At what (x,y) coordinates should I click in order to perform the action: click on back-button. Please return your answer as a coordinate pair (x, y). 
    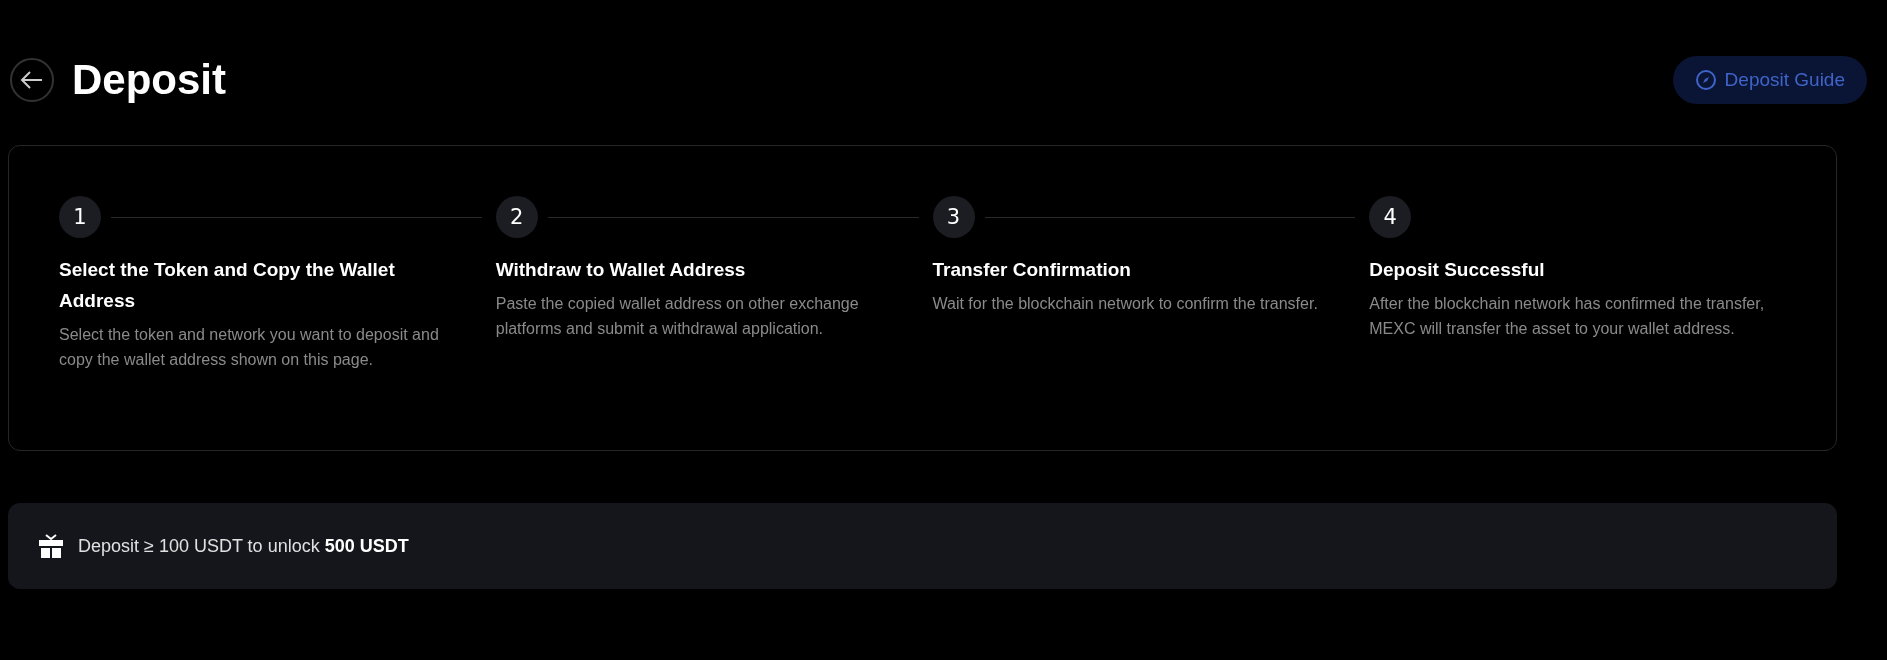
    Looking at the image, I should click on (32, 80).